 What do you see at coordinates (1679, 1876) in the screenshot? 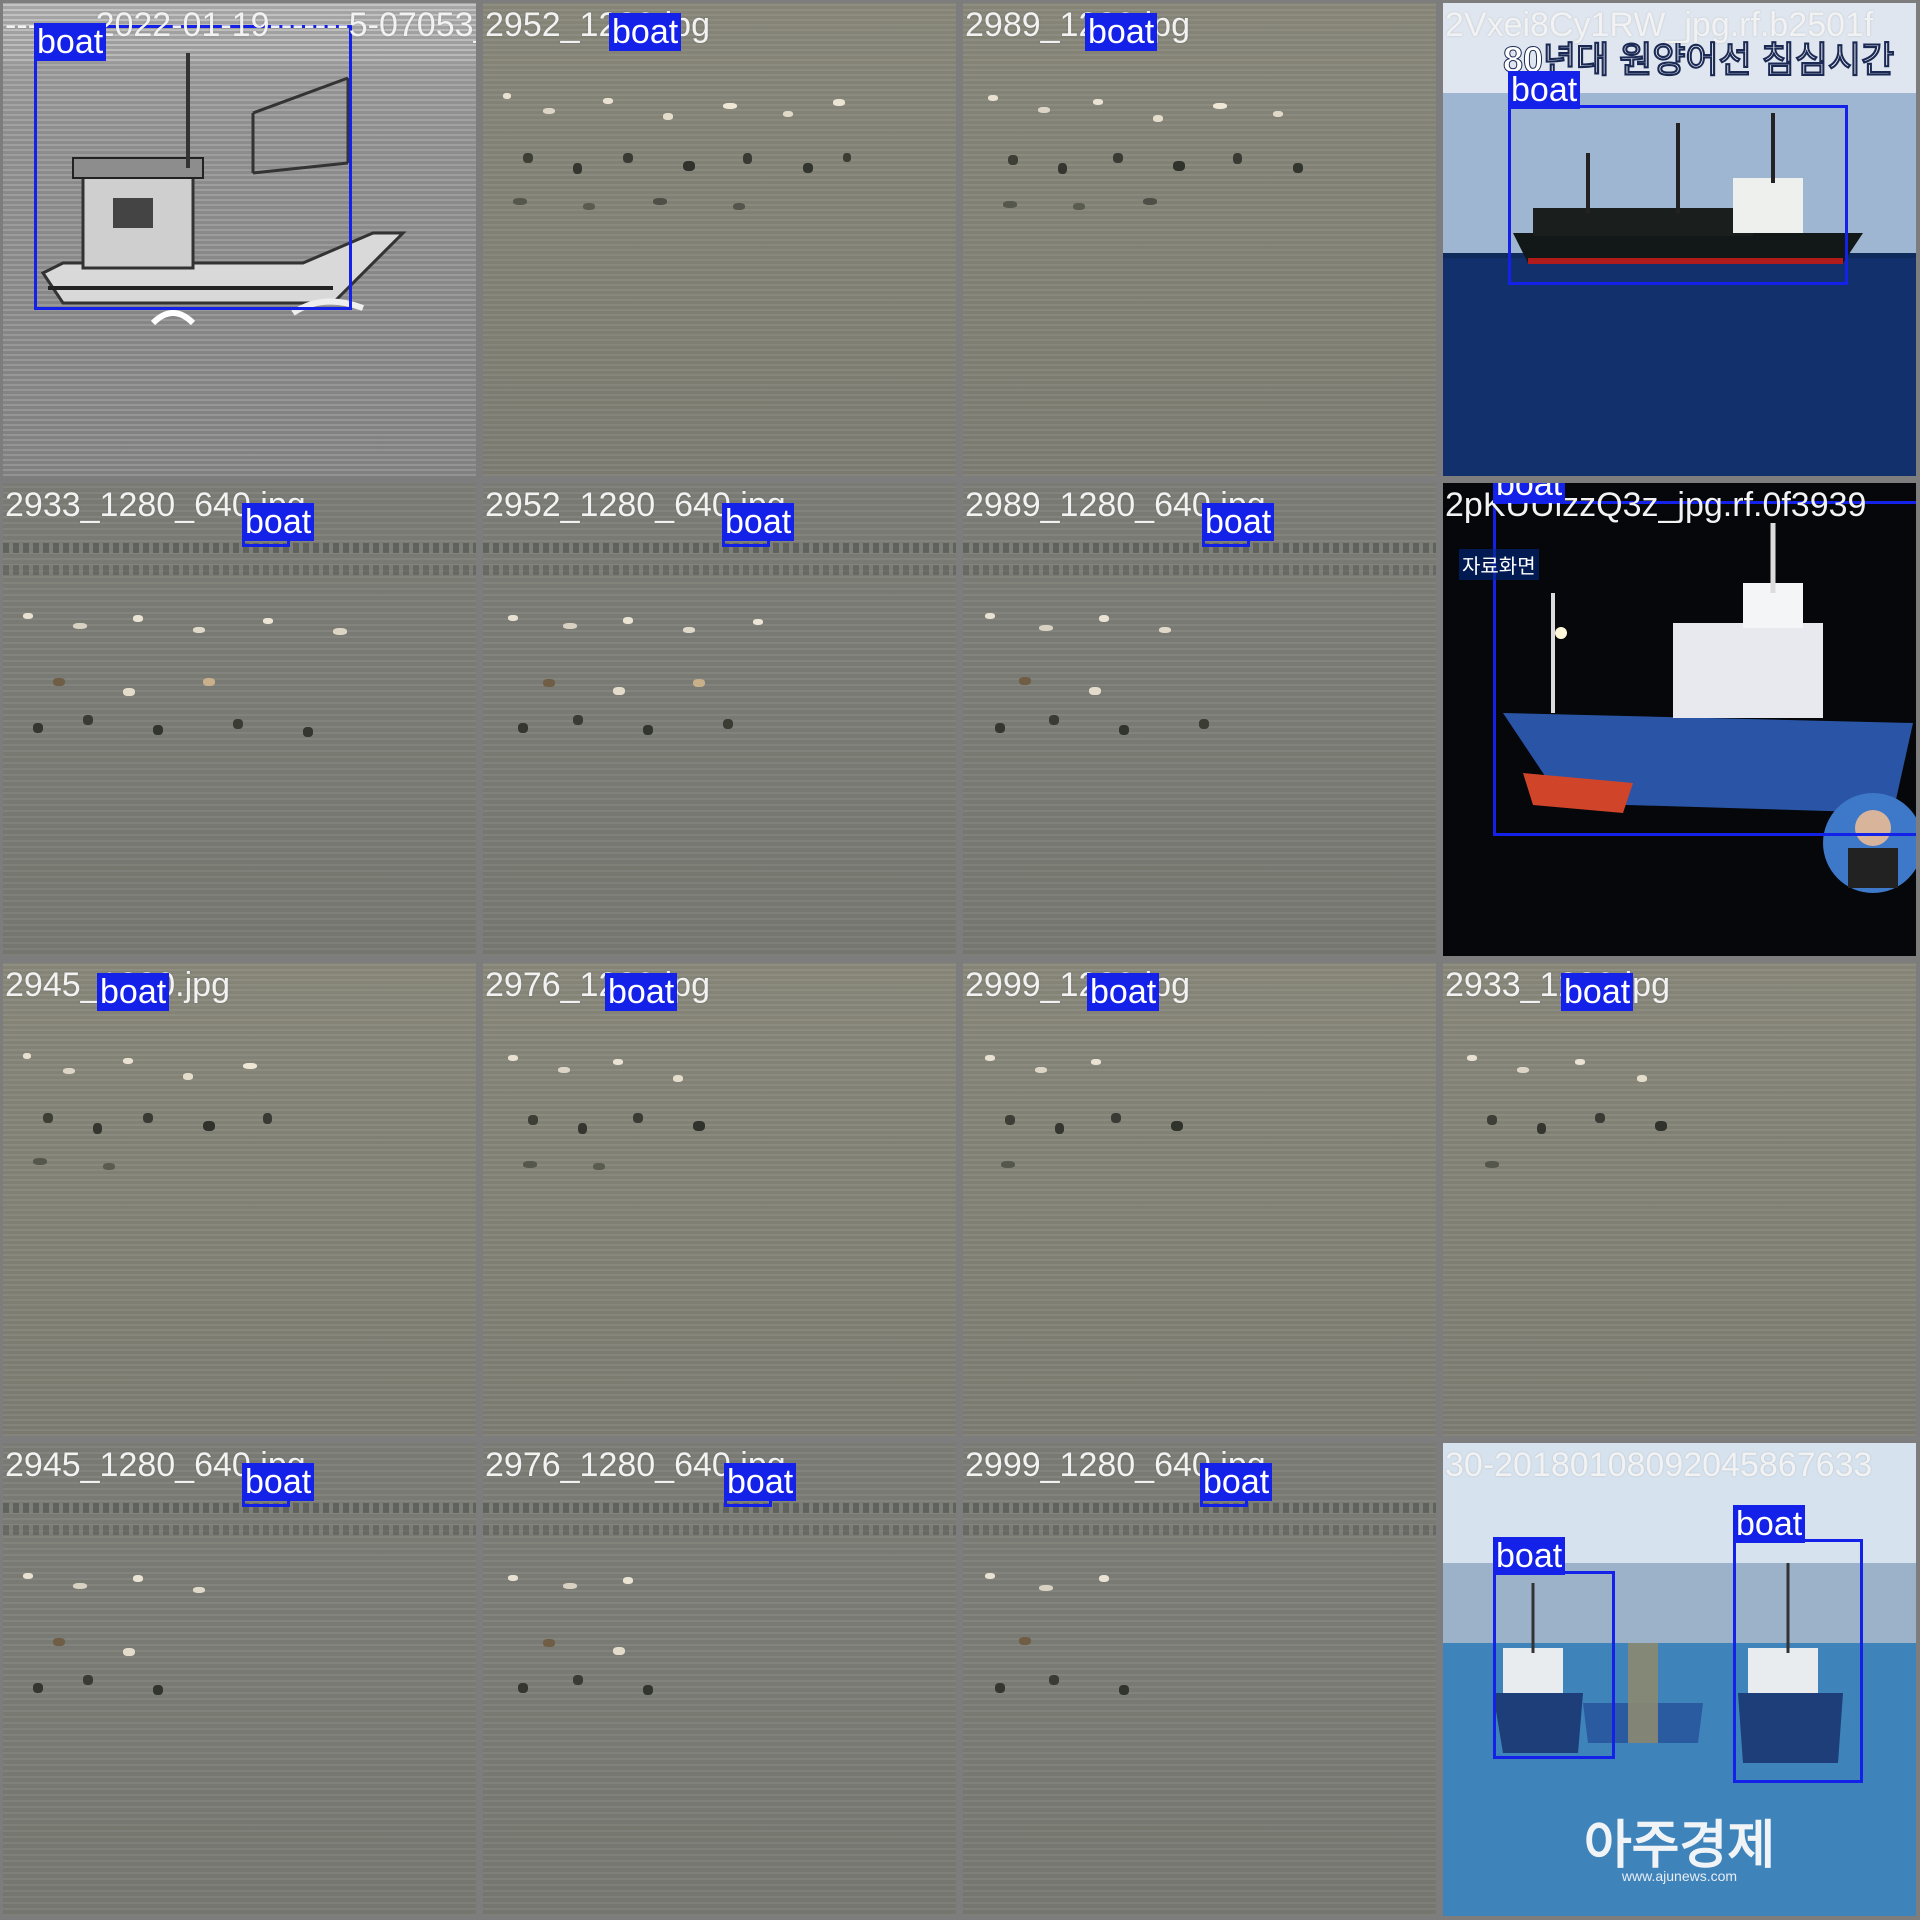
I see `watermark-url: www.ajunews.com` at bounding box center [1679, 1876].